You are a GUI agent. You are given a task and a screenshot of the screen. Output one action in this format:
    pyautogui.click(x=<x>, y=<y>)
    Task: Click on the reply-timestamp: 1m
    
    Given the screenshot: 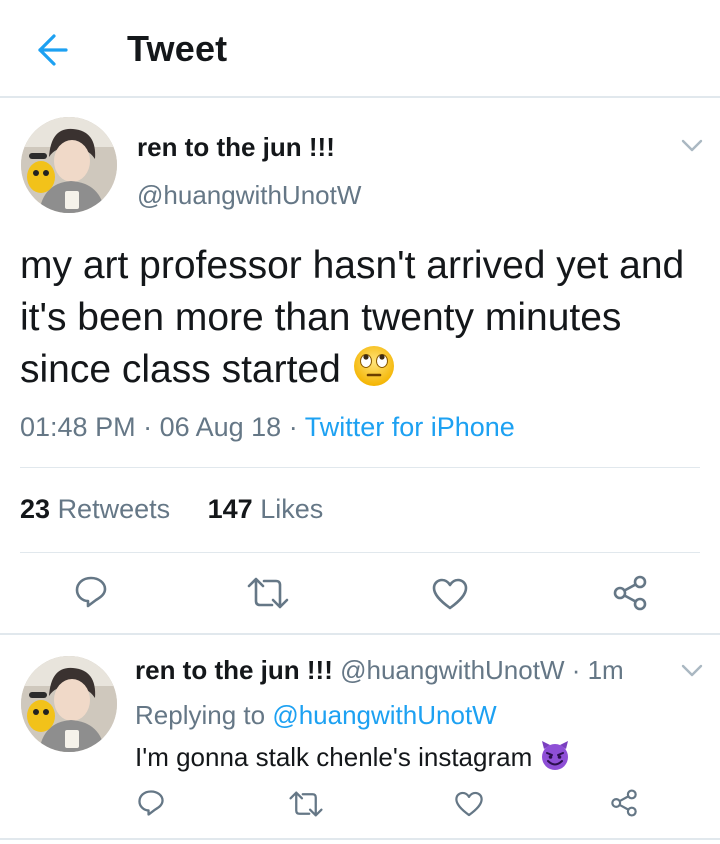 What is the action you would take?
    pyautogui.click(x=605, y=670)
    